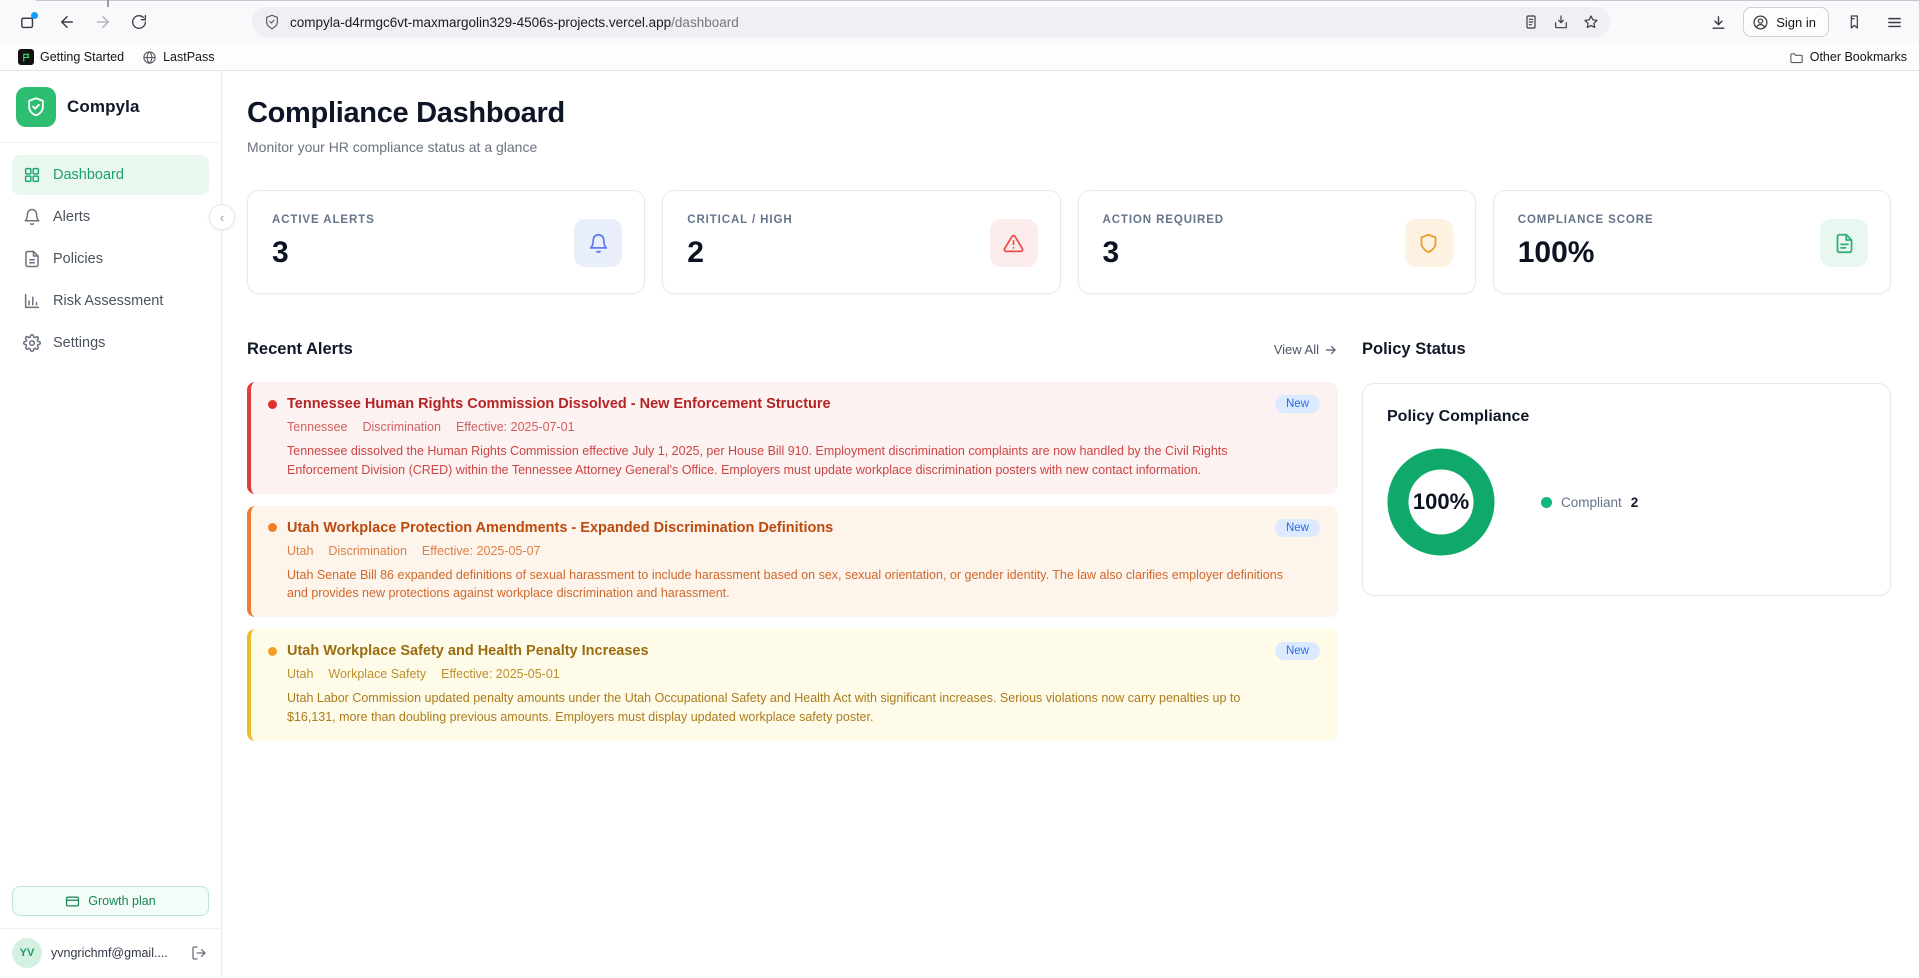 The width and height of the screenshot is (1919, 978). Describe the element at coordinates (88, 175) in the screenshot. I see `sidebar-item-label: Dashboard` at that location.